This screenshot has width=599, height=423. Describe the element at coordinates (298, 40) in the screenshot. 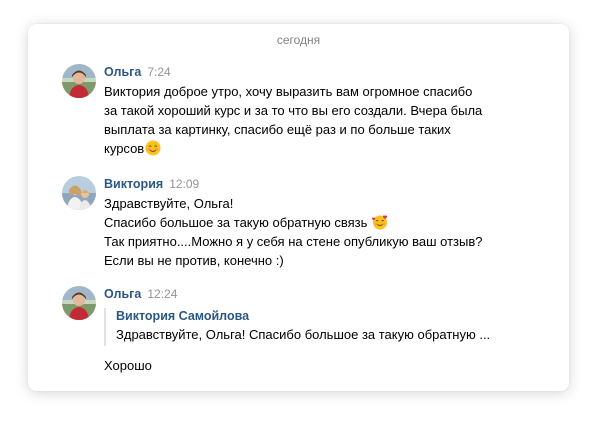

I see `date-separator: сегодня` at that location.